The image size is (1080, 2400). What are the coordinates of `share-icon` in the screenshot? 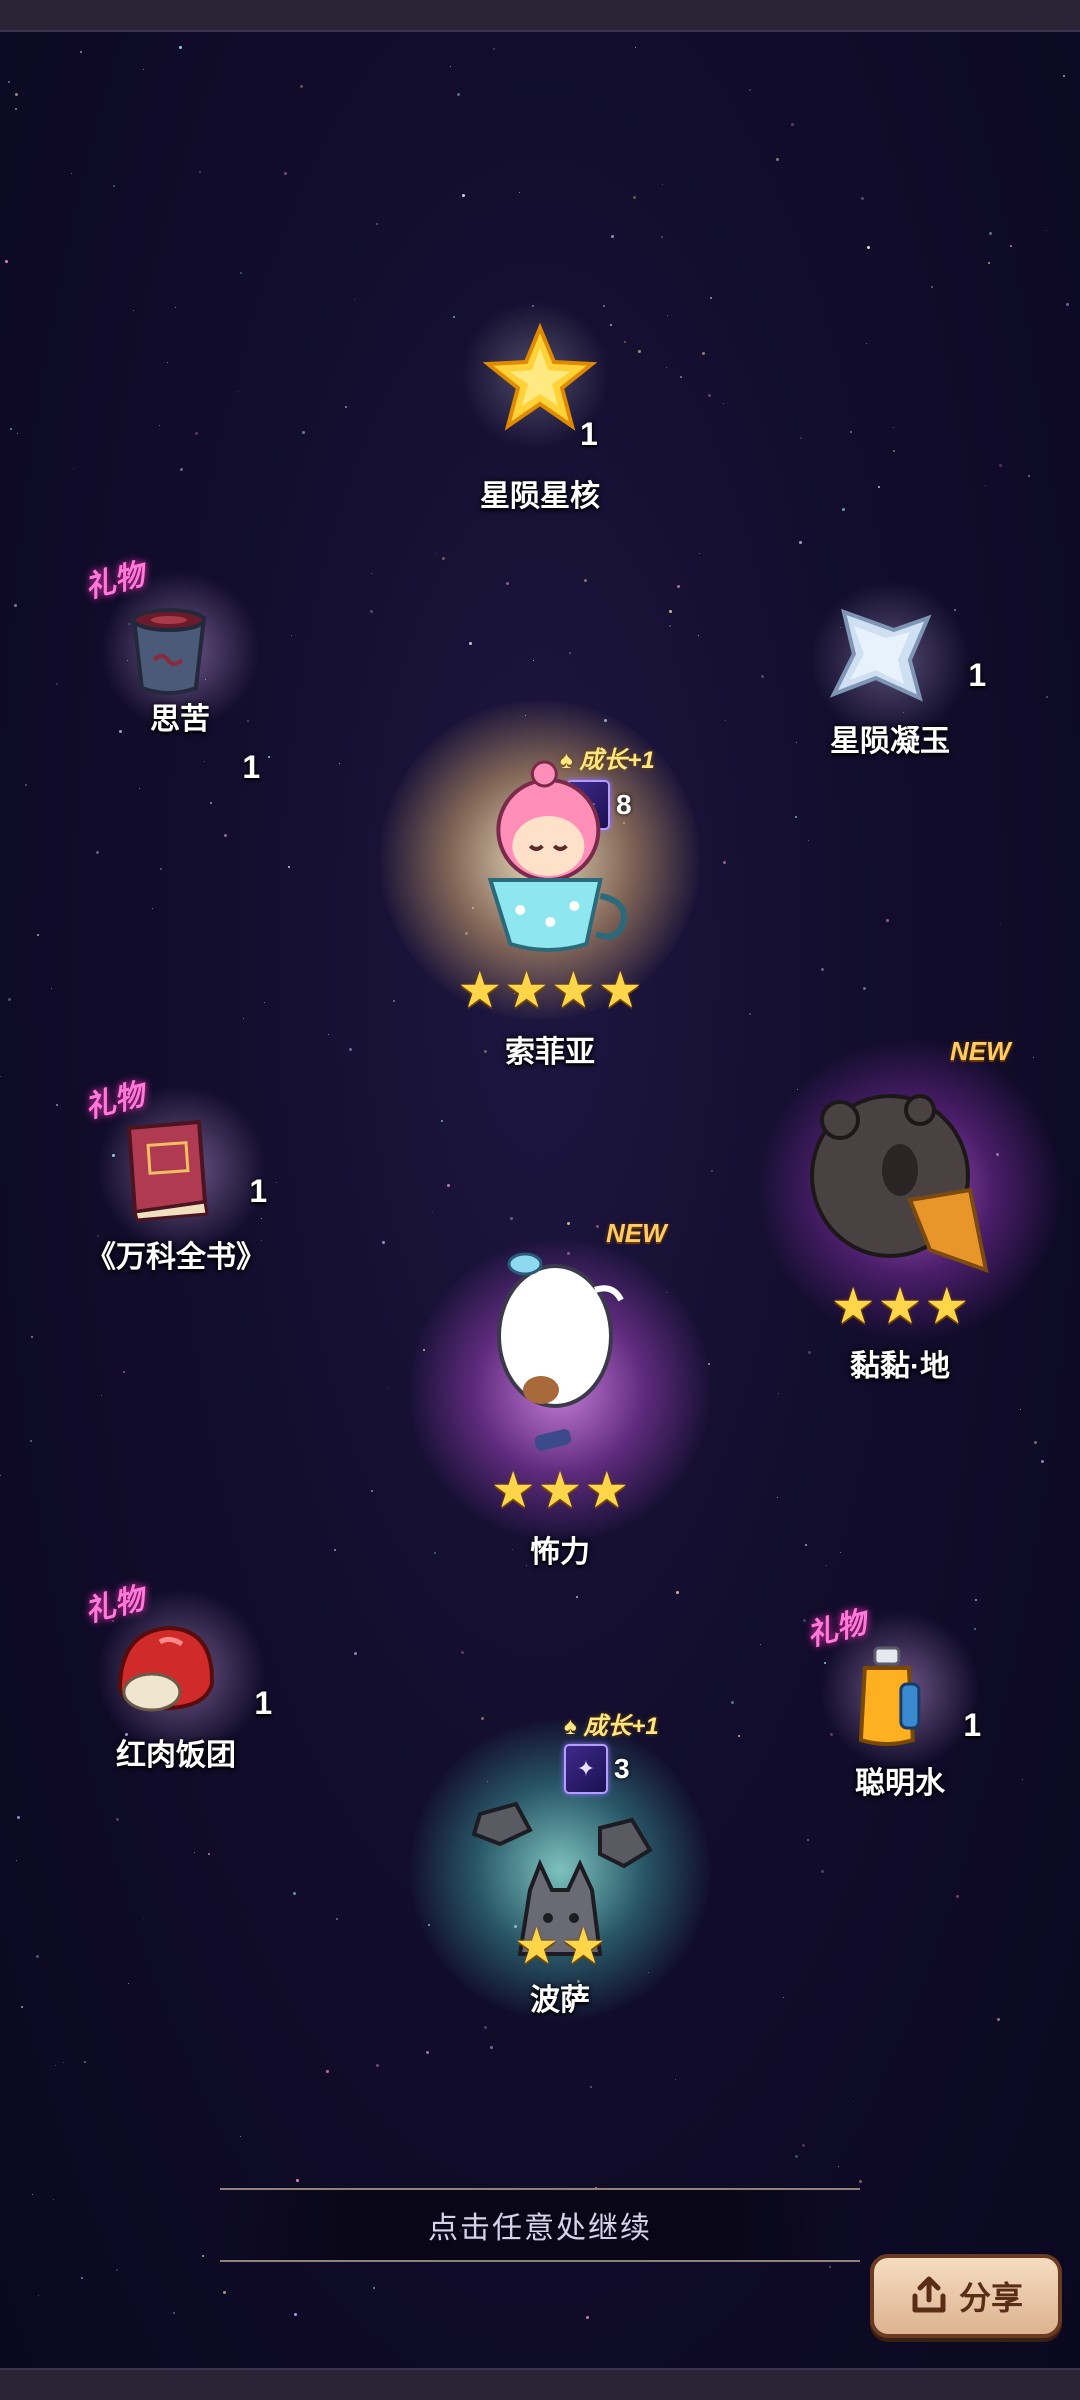 It's located at (929, 2294).